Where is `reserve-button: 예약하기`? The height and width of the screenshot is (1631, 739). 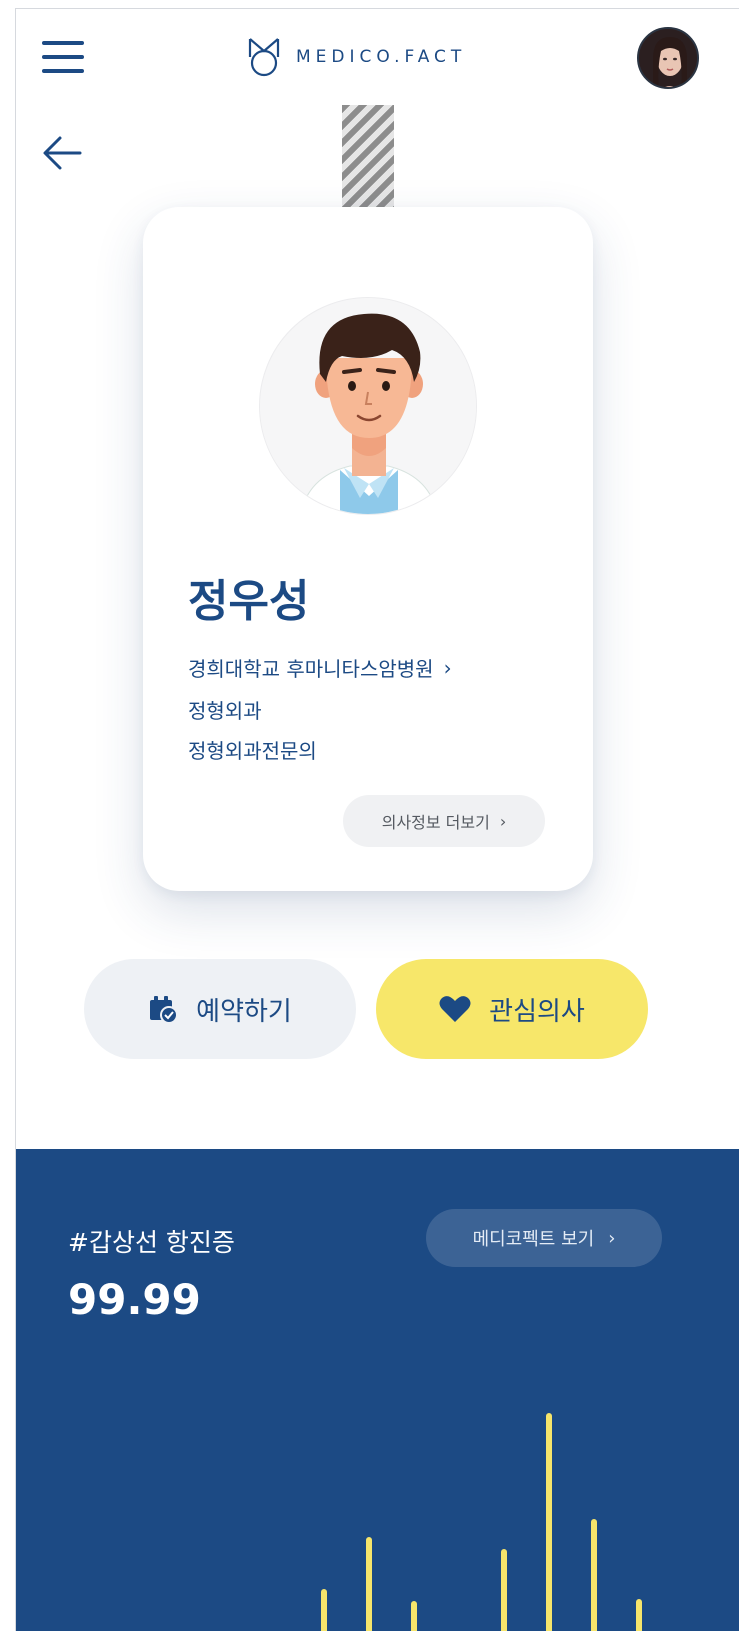 reserve-button: 예약하기 is located at coordinates (220, 1009).